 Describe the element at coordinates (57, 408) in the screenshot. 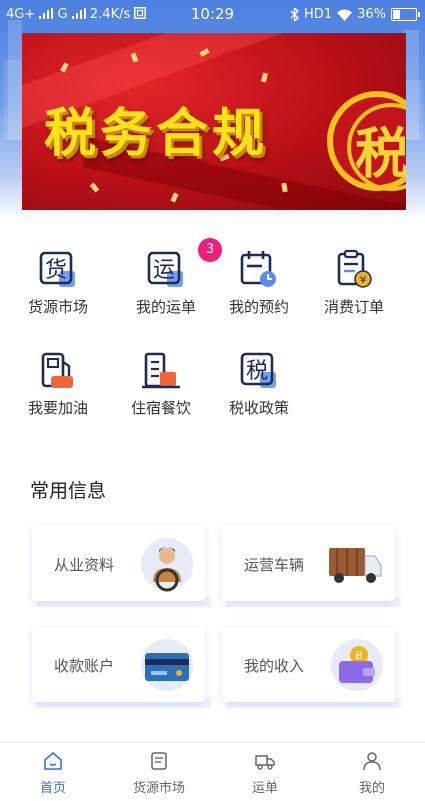

I see `menu-item-label: 我要加油` at that location.